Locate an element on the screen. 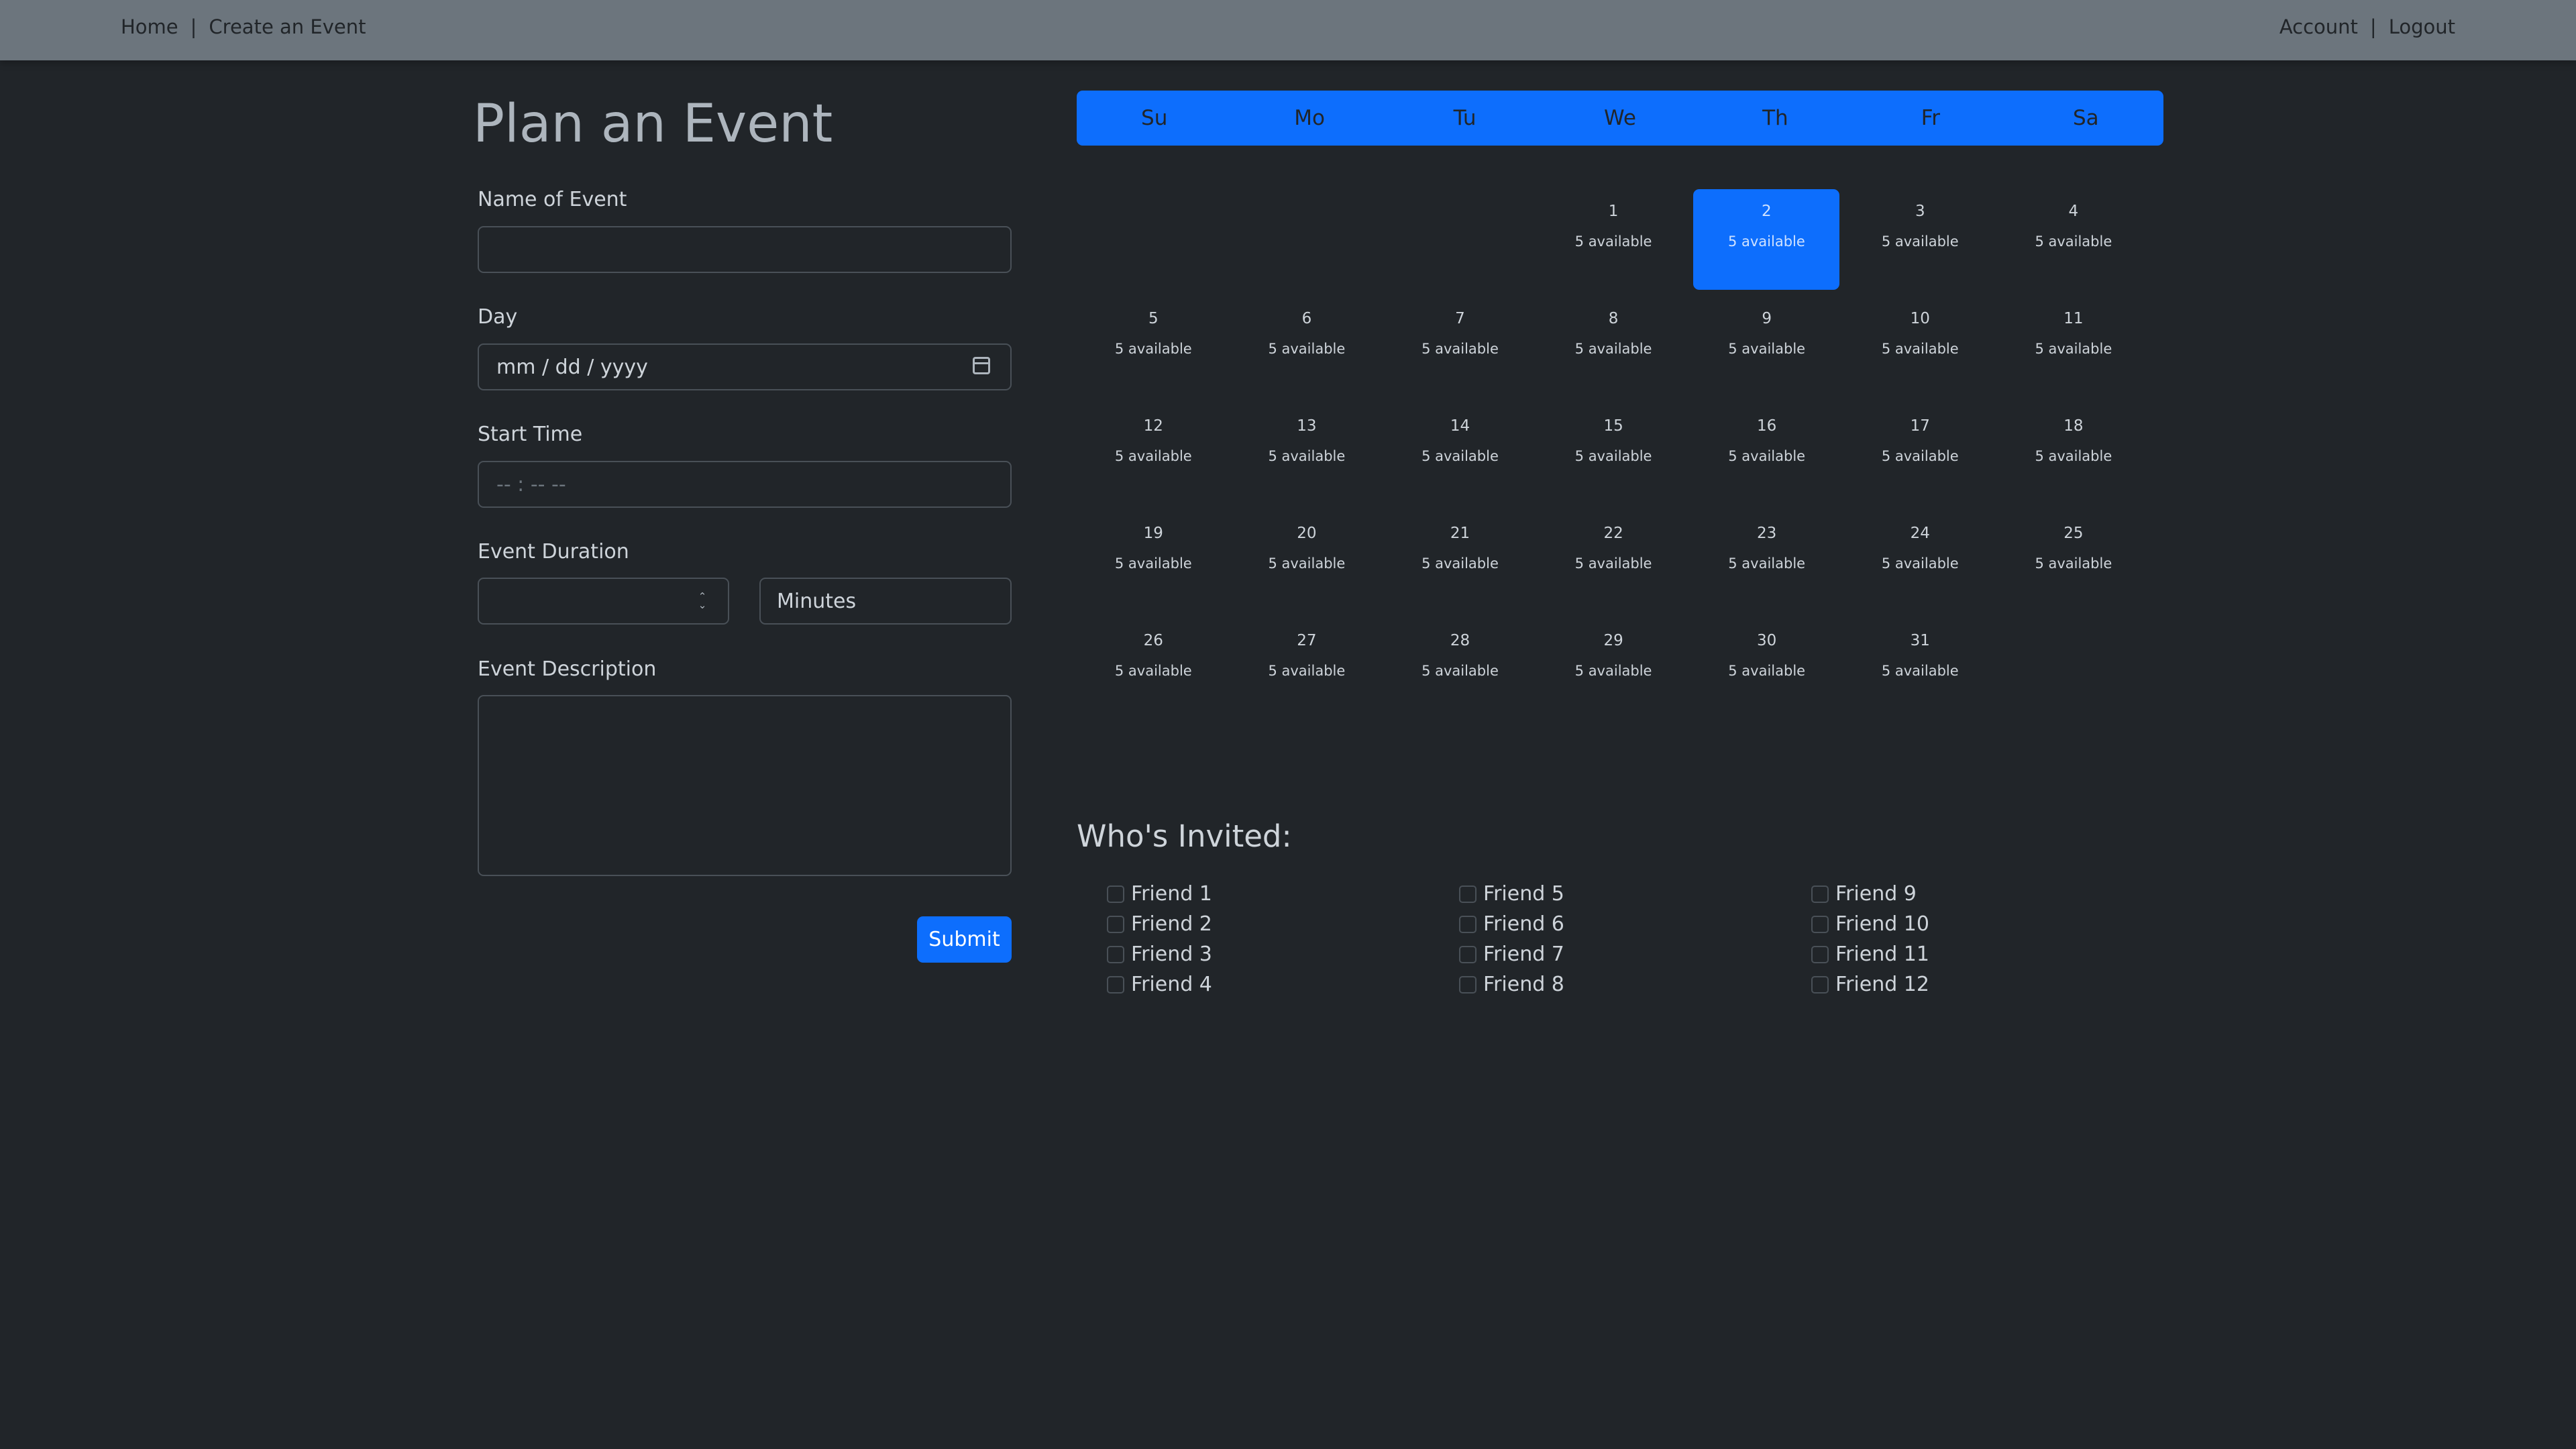 This screenshot has width=2576, height=1449. calendar-day-cell: 14 5 available is located at coordinates (1460, 454).